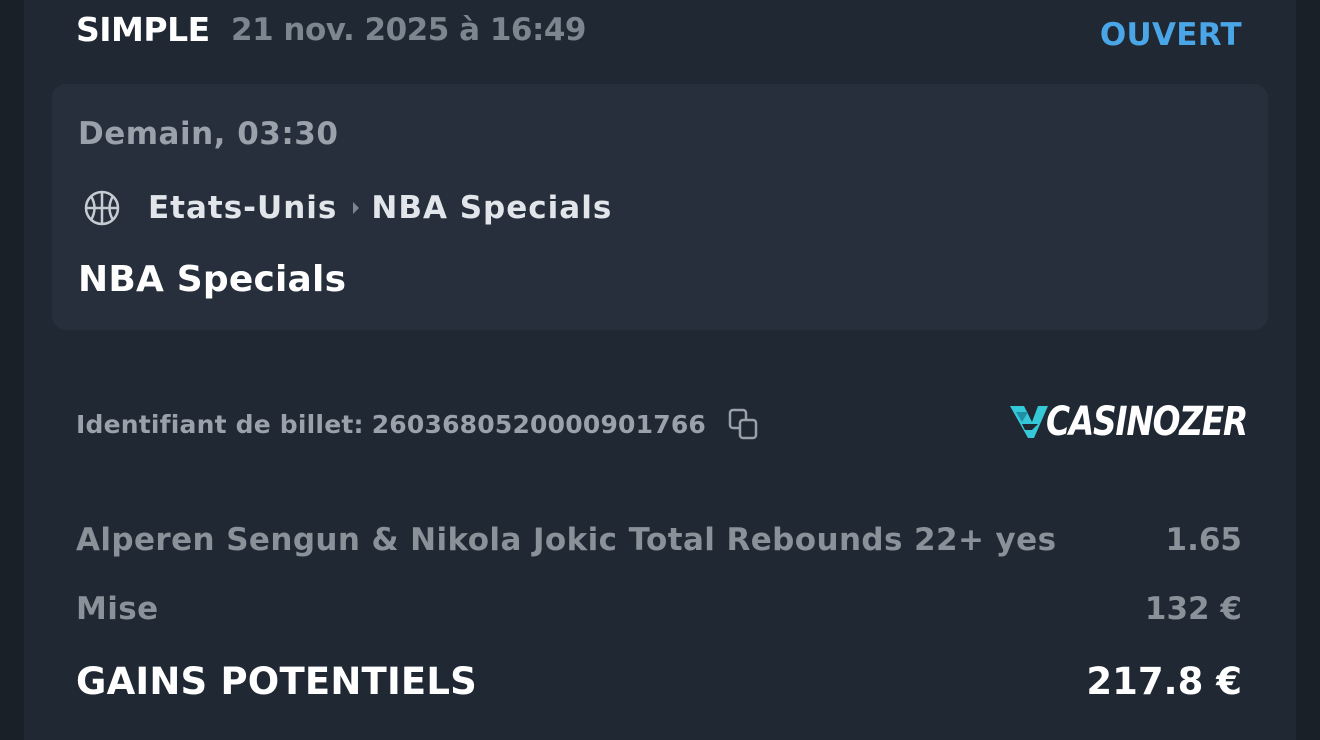  I want to click on brand-name: CASINOZER, so click(1147, 422).